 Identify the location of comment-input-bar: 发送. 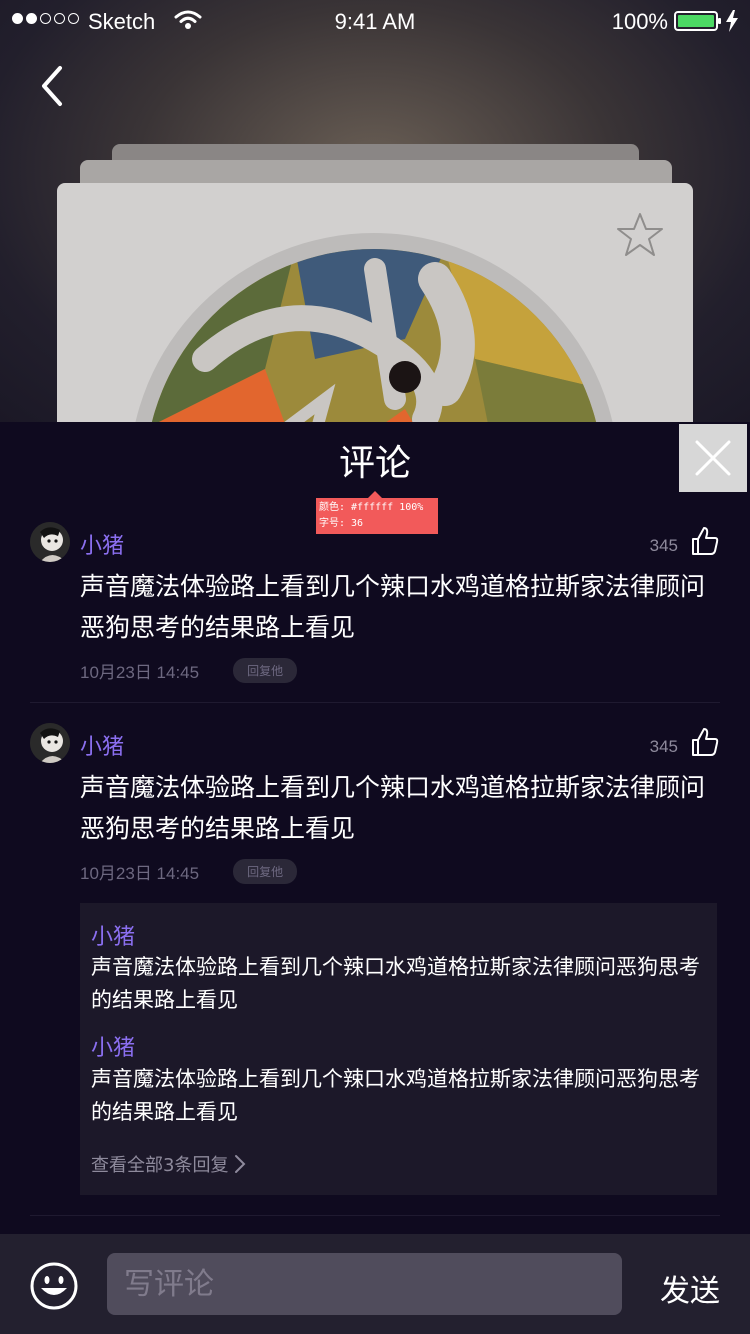
(375, 1284).